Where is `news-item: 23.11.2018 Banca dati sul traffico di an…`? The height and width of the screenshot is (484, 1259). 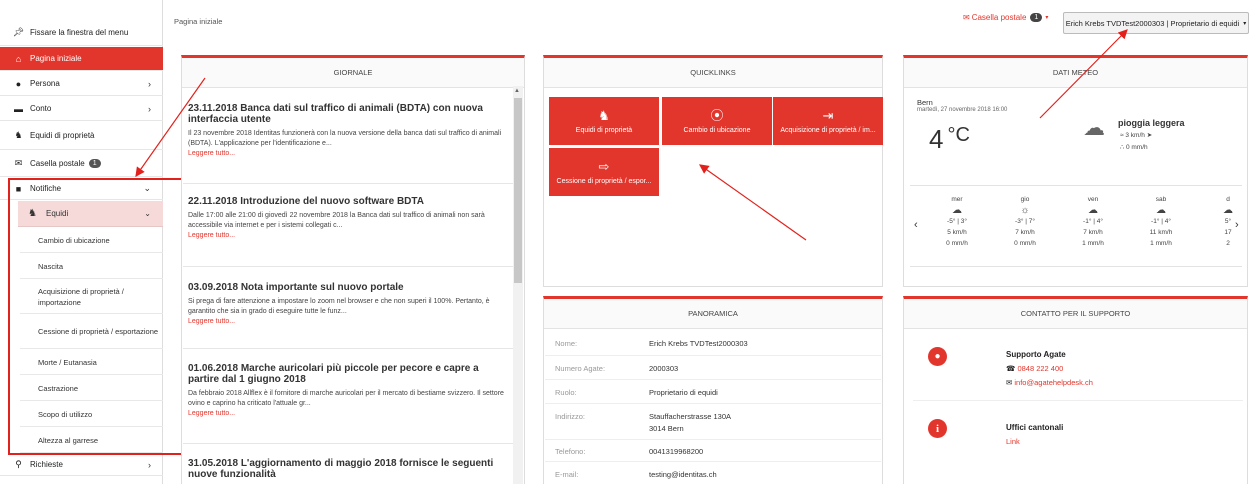 news-item: 23.11.2018 Banca dati sul traffico di an… is located at coordinates (349, 130).